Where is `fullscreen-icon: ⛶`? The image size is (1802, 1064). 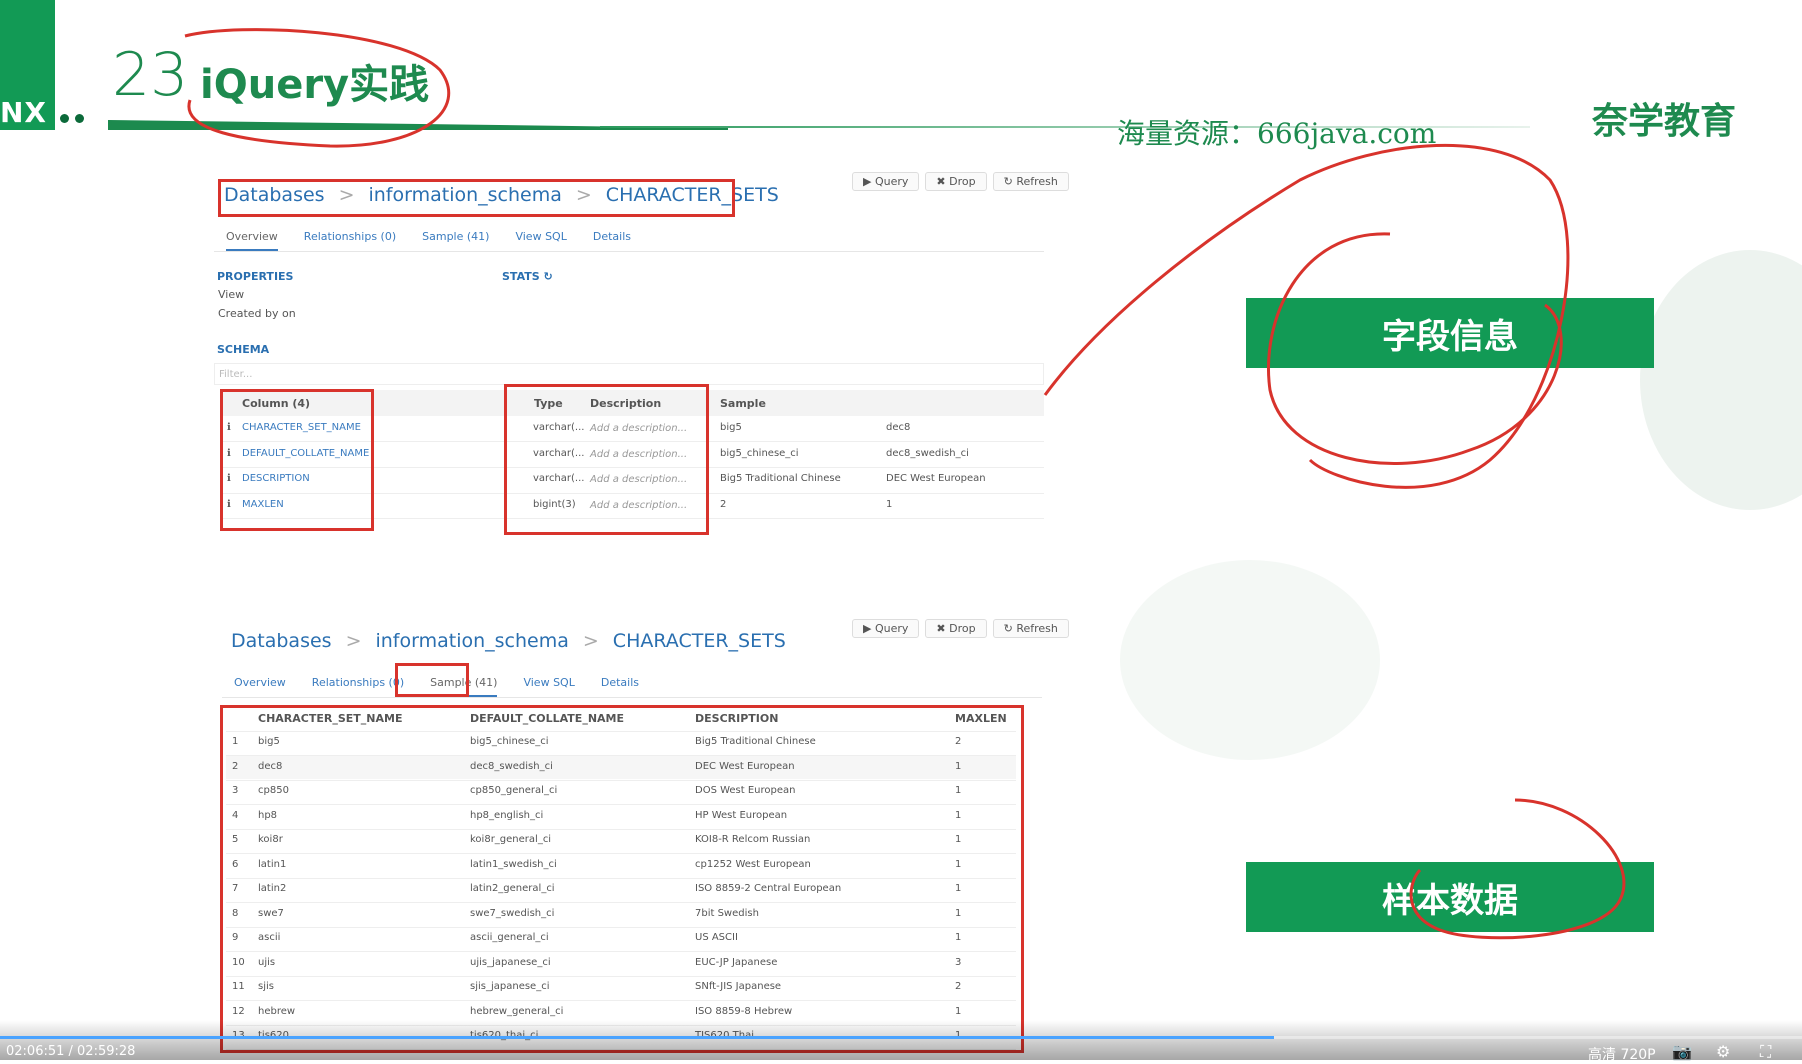
fullscreen-icon: ⛶ is located at coordinates (1765, 1052).